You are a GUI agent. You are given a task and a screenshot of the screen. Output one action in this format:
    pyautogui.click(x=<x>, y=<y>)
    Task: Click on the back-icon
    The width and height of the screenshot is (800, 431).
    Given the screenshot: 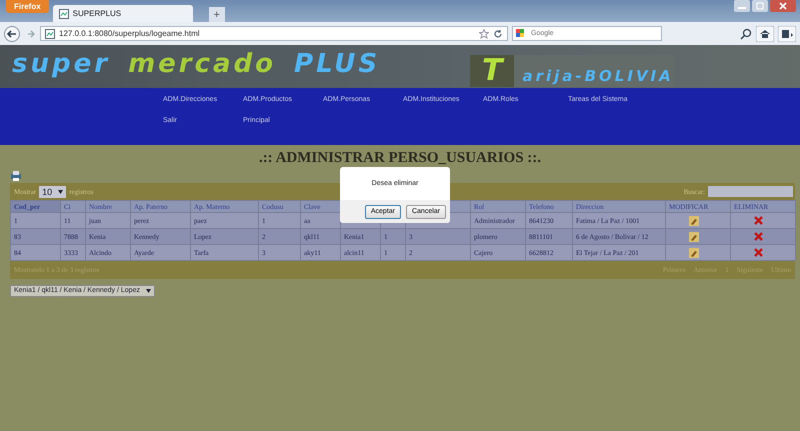 What is the action you would take?
    pyautogui.click(x=13, y=34)
    